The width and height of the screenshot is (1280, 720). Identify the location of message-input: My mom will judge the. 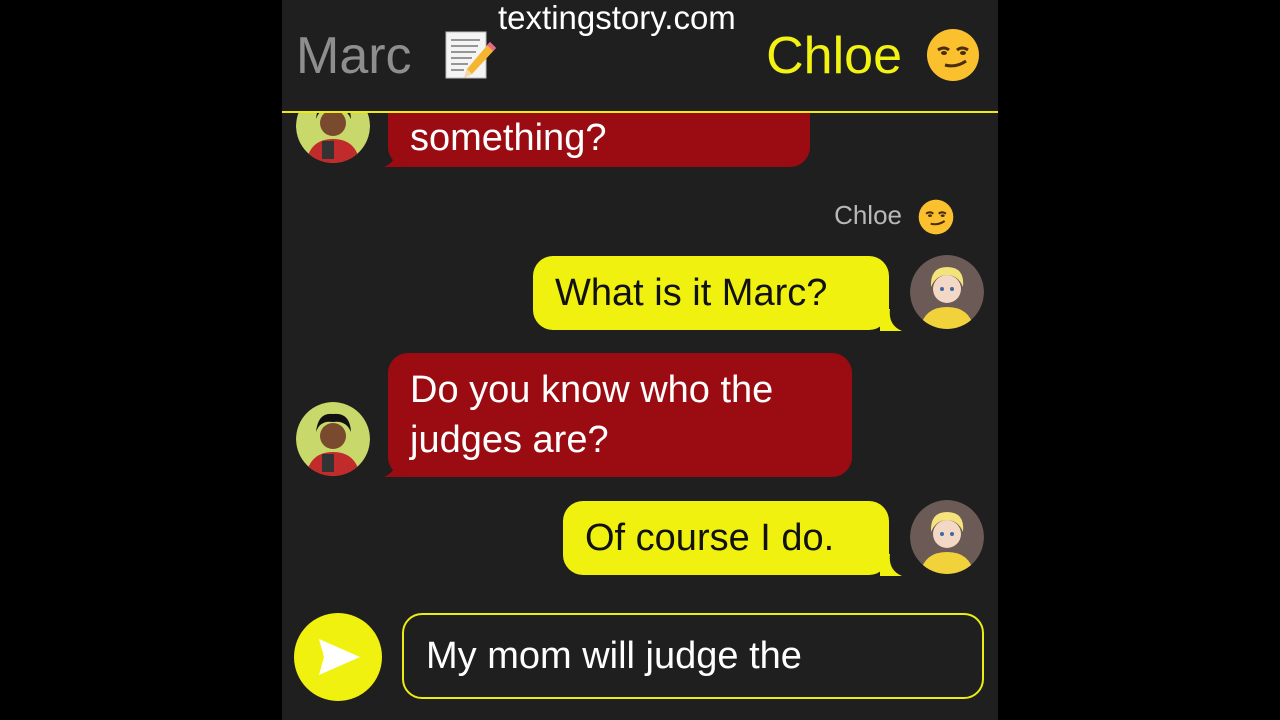
(693, 656).